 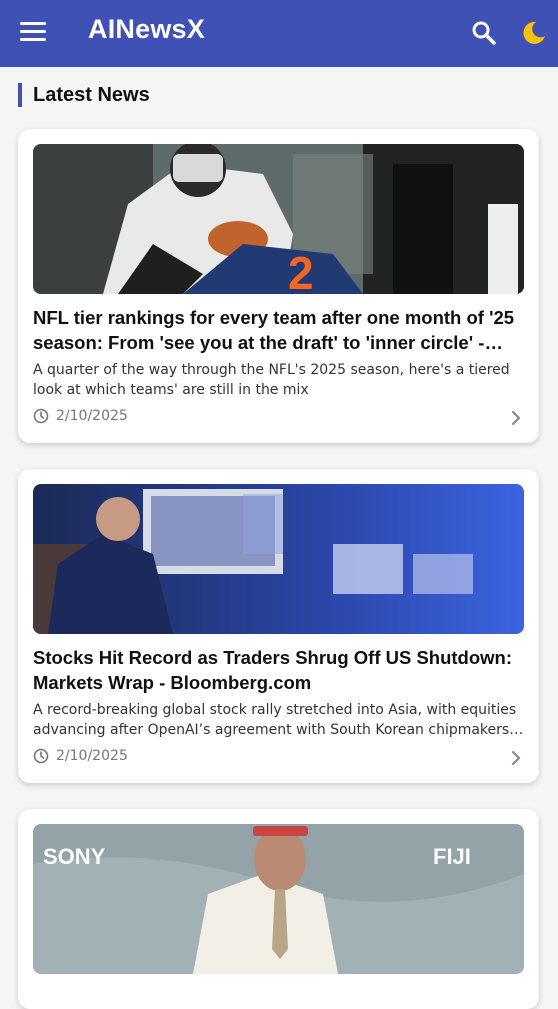 What do you see at coordinates (278, 559) in the screenshot?
I see `article-image` at bounding box center [278, 559].